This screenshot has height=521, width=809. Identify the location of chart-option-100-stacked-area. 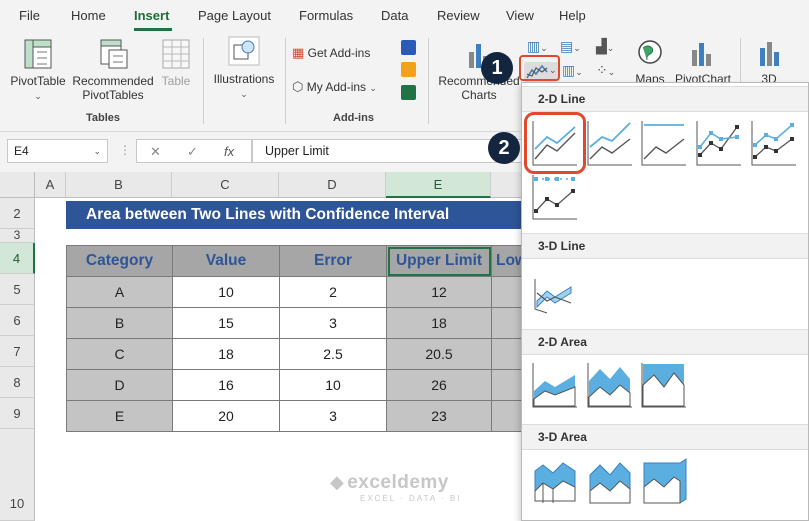
(664, 385).